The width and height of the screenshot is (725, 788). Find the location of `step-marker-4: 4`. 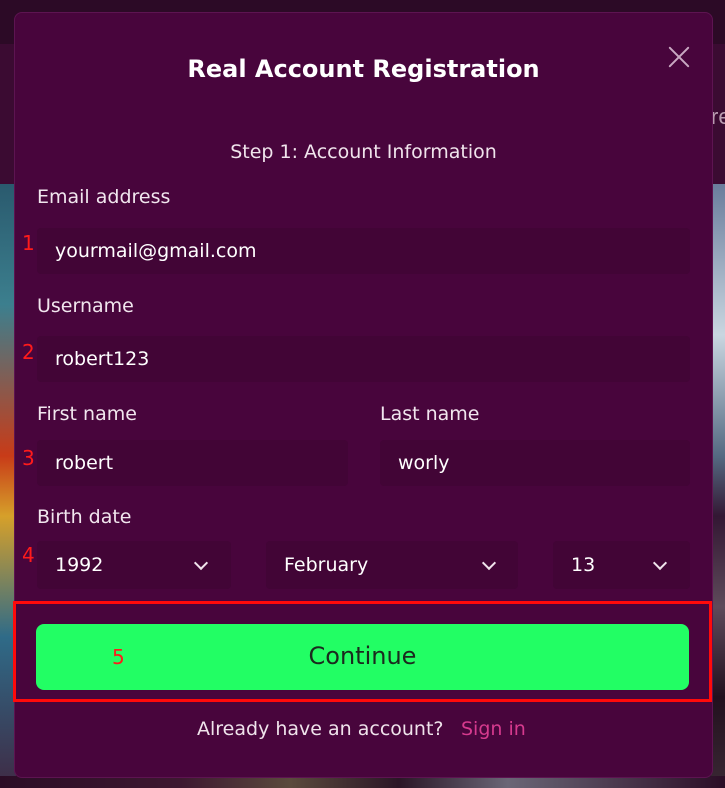

step-marker-4: 4 is located at coordinates (28, 555).